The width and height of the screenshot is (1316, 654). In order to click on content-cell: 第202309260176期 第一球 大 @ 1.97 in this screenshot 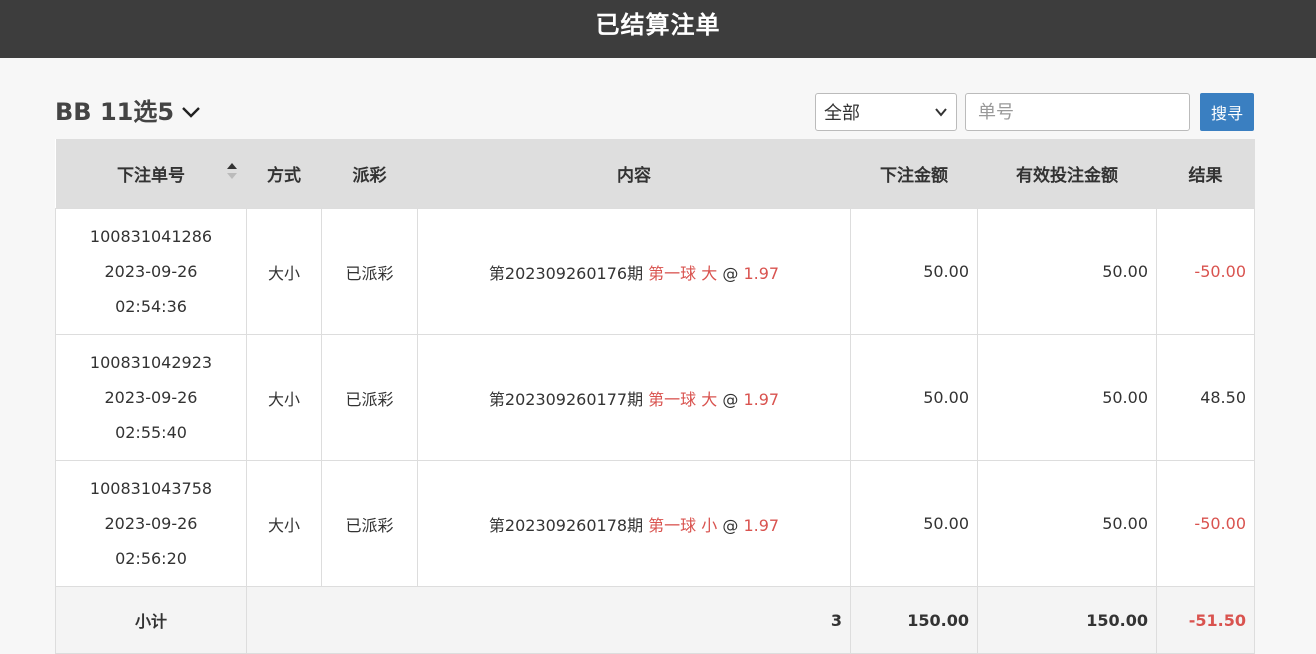, I will do `click(634, 271)`.